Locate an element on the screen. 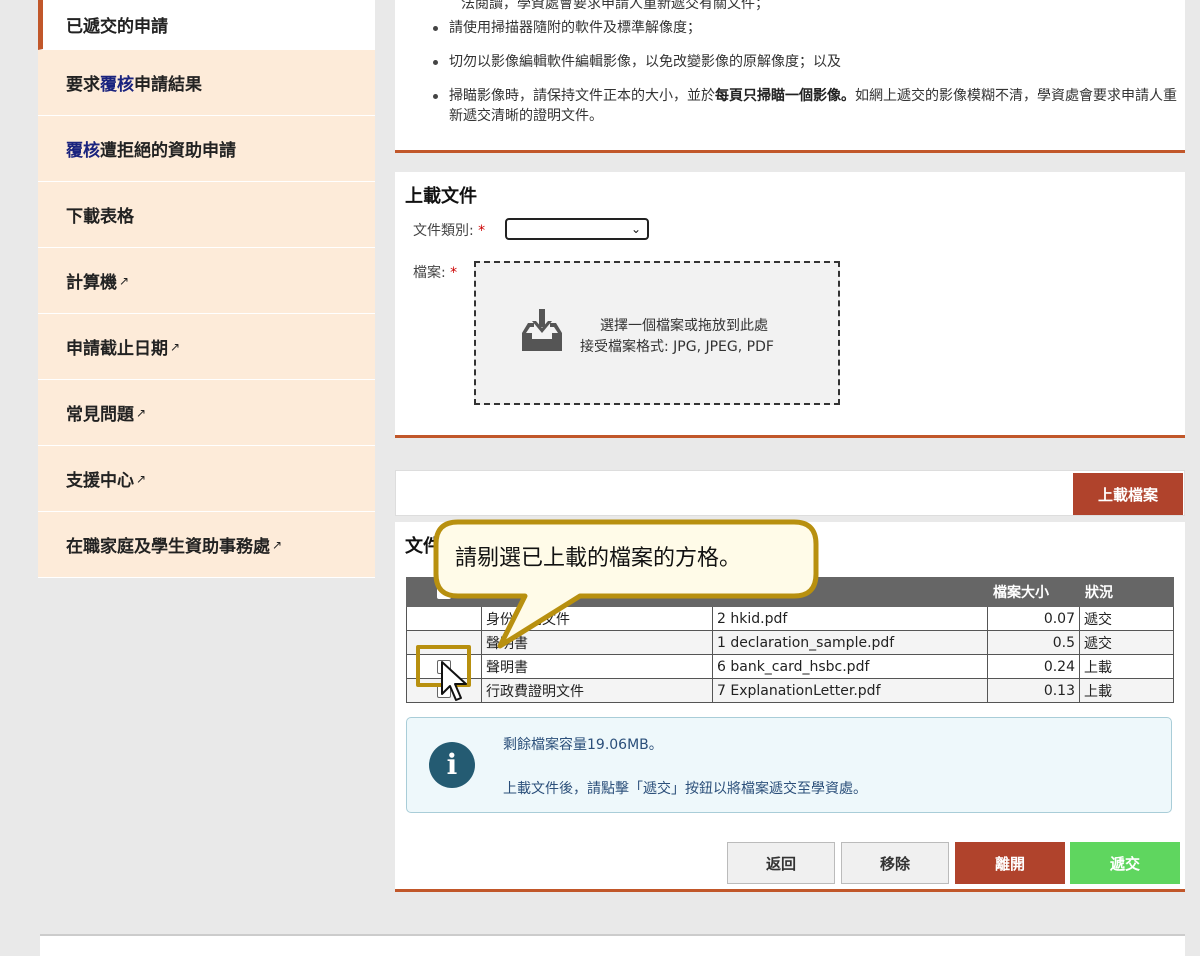  cell-file-size: 0.24 is located at coordinates (1033, 666).